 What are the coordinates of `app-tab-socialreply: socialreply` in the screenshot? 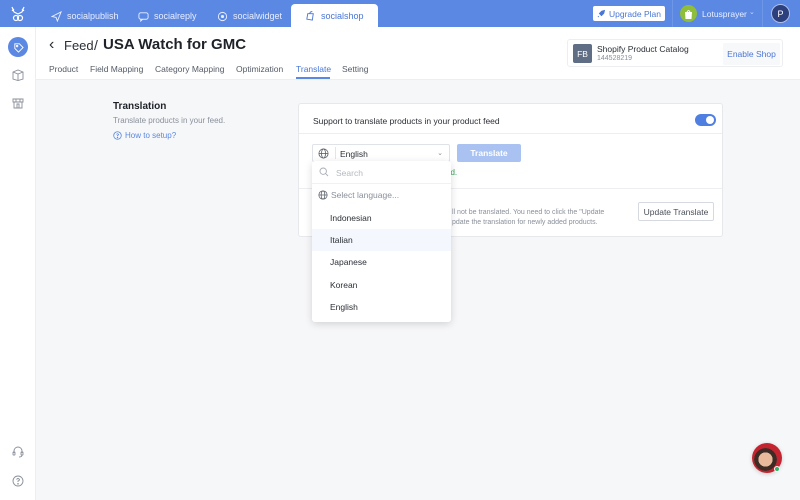 It's located at (167, 16).